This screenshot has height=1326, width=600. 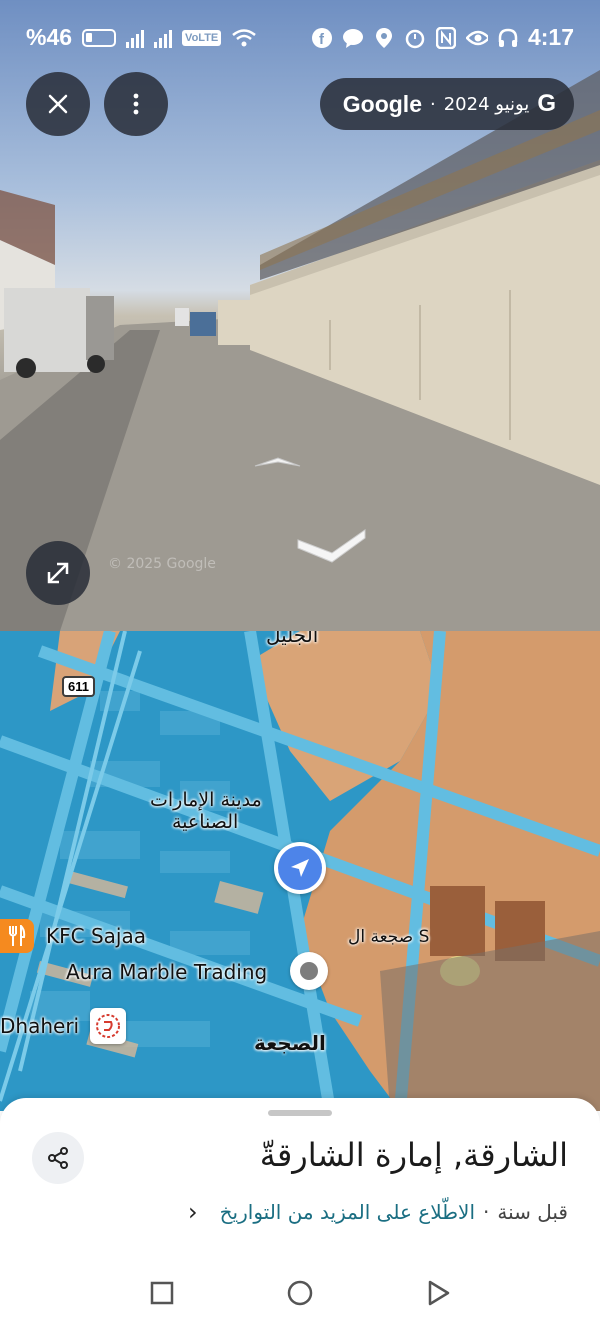 What do you see at coordinates (206, 800) in the screenshot?
I see `map-label-industrial-city: مدينة الإمارات` at bounding box center [206, 800].